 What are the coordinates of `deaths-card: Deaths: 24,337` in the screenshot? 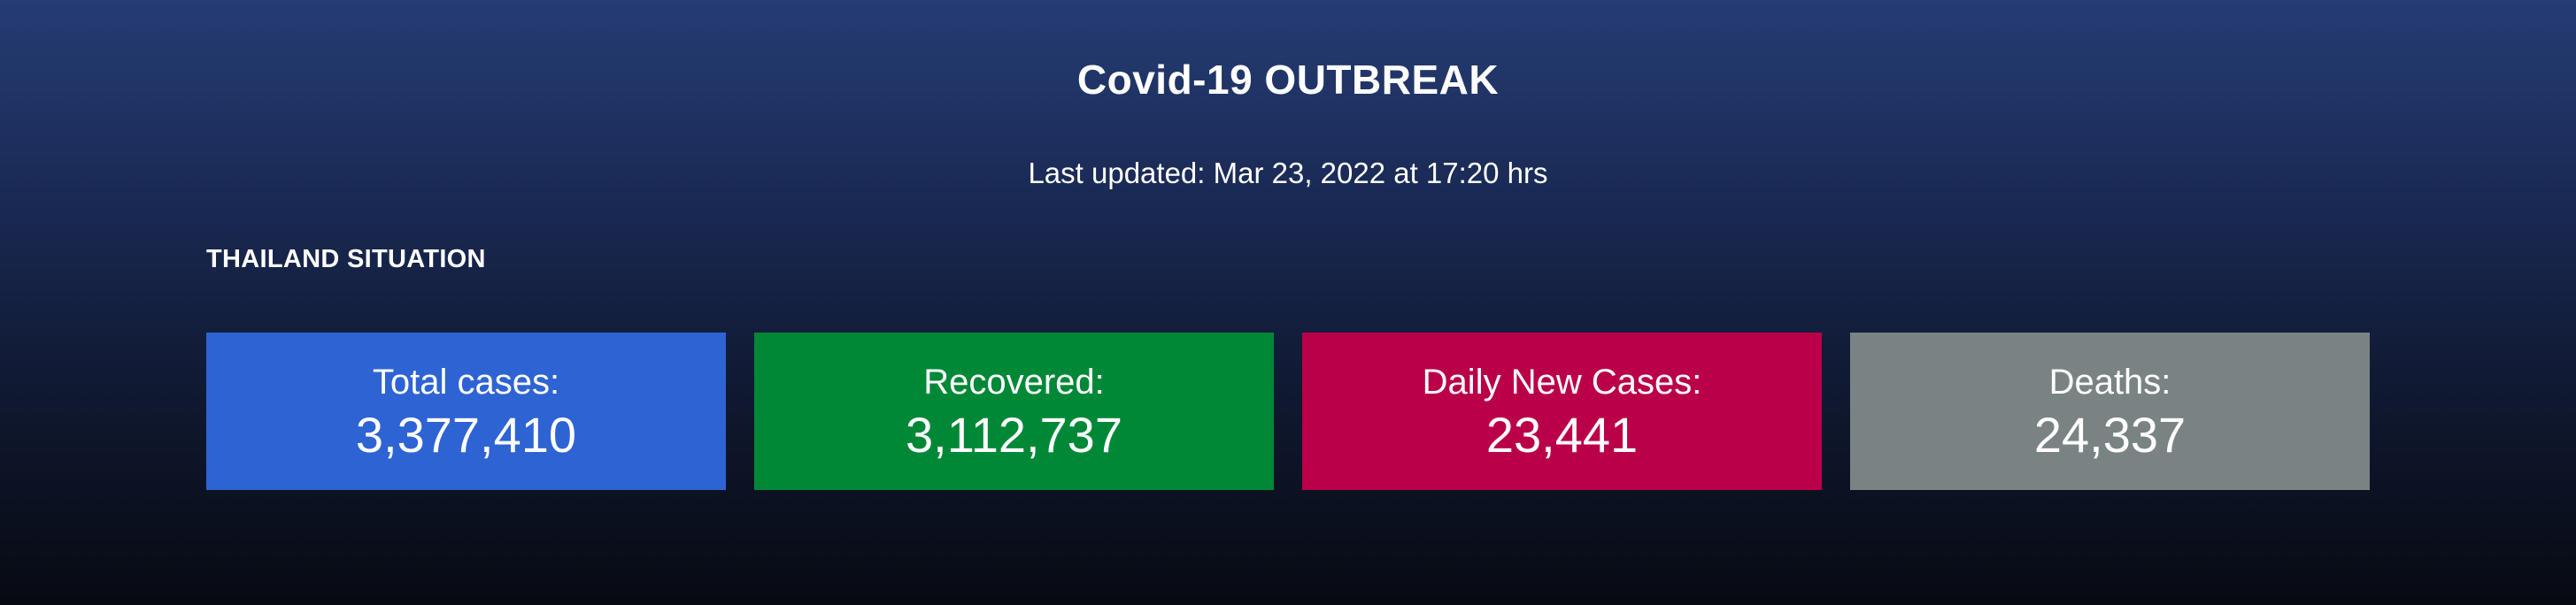 It's located at (2110, 411).